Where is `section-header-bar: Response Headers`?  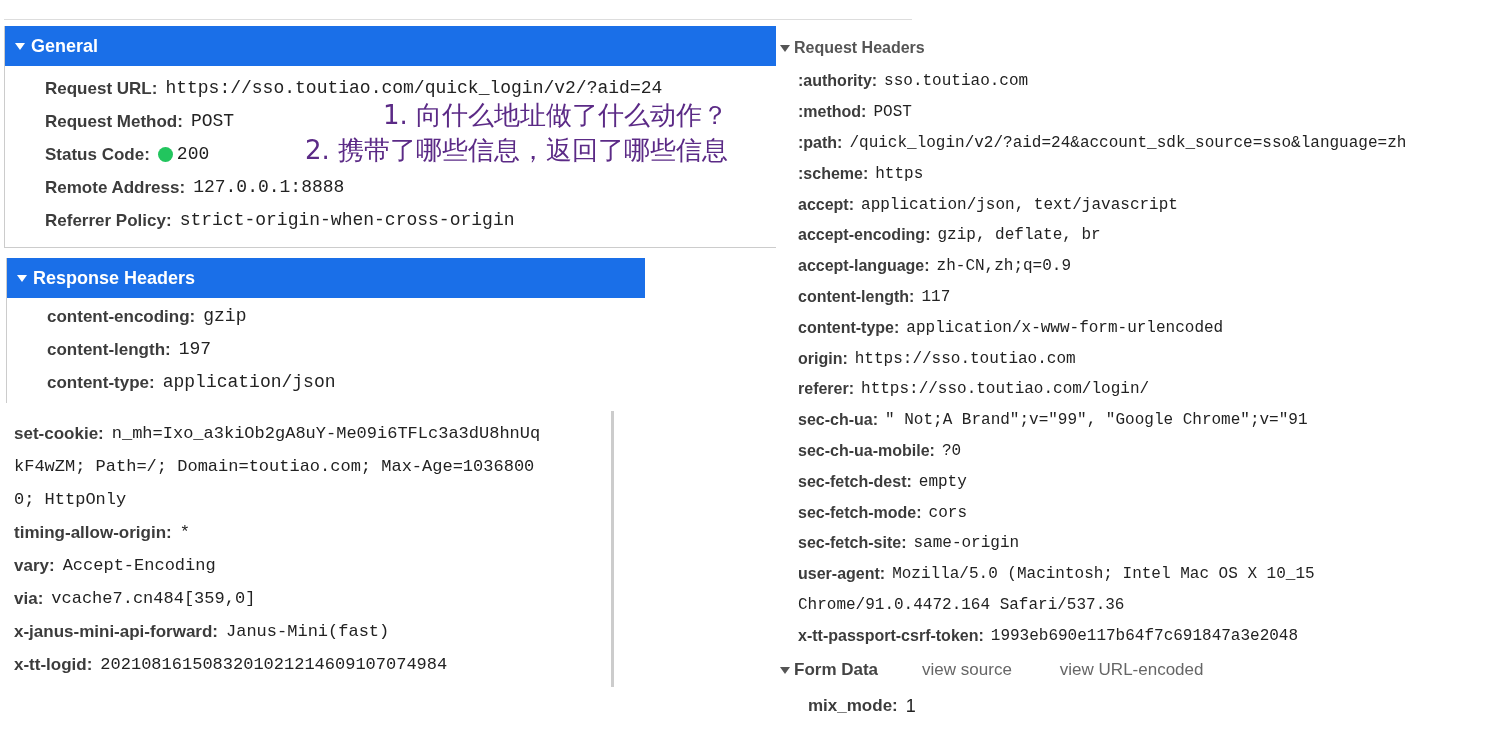 section-header-bar: Response Headers is located at coordinates (326, 278).